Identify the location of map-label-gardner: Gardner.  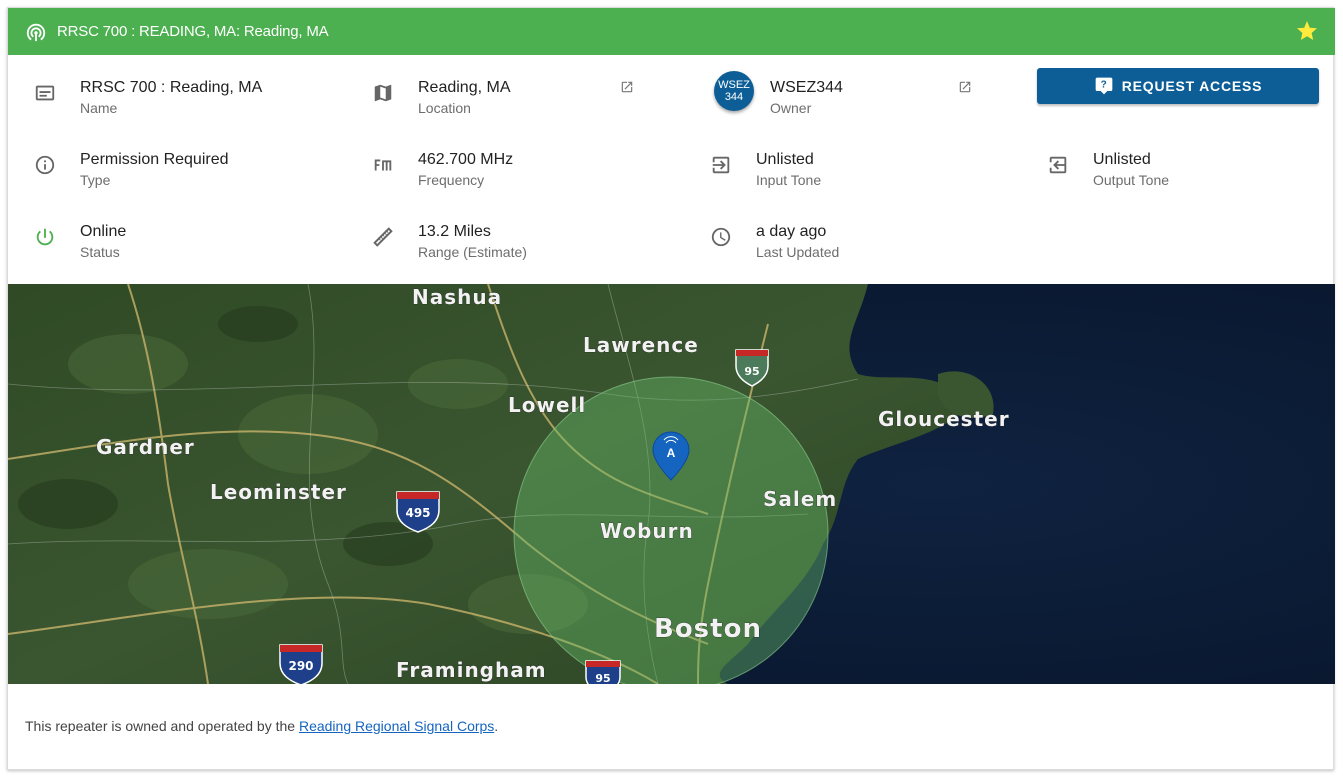
(145, 447).